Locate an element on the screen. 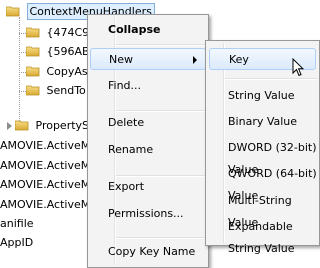 The image size is (320, 268). menu-item-label: Binary Value is located at coordinates (263, 121).